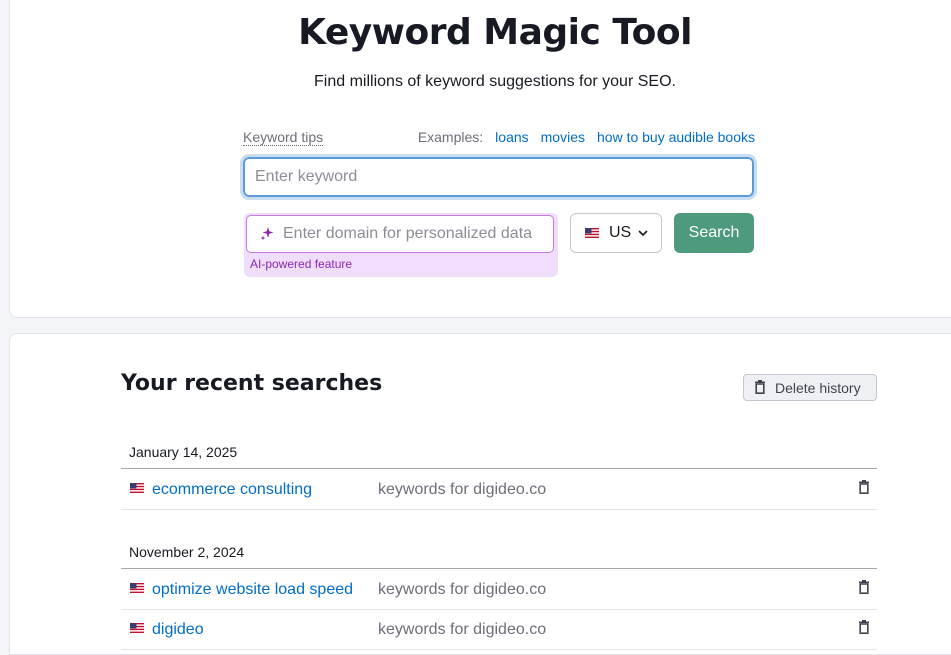 This screenshot has width=951, height=655. I want to click on example-link-audible: how to buy audible books, so click(676, 137).